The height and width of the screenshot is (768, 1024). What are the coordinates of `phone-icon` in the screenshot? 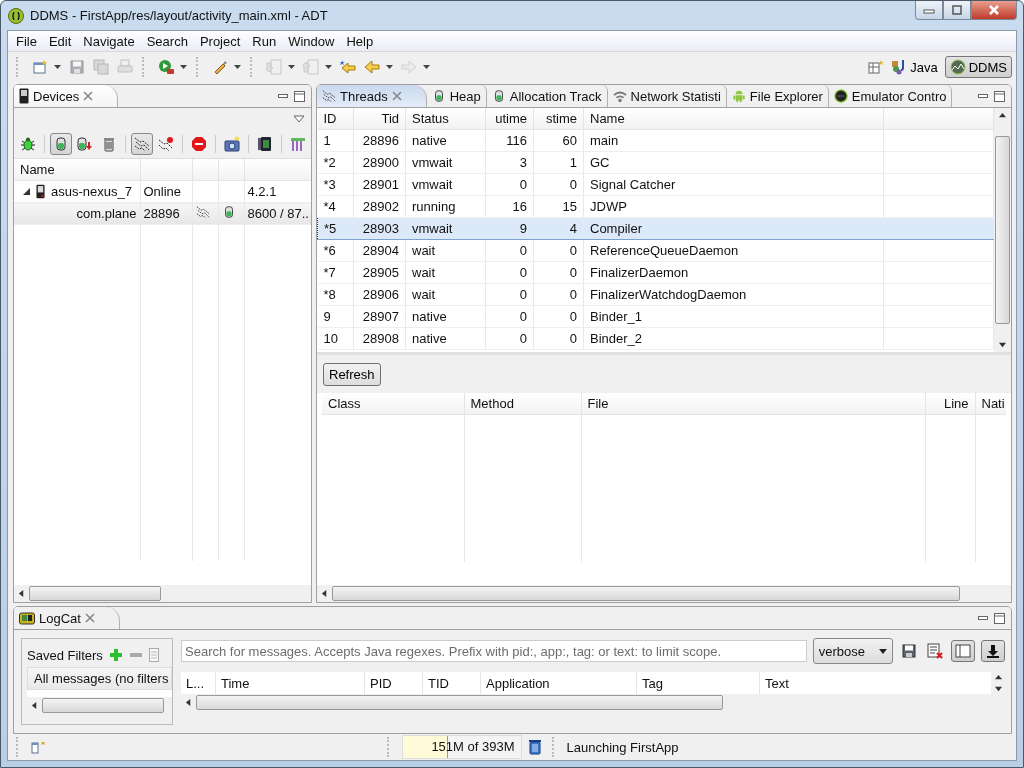 It's located at (40, 191).